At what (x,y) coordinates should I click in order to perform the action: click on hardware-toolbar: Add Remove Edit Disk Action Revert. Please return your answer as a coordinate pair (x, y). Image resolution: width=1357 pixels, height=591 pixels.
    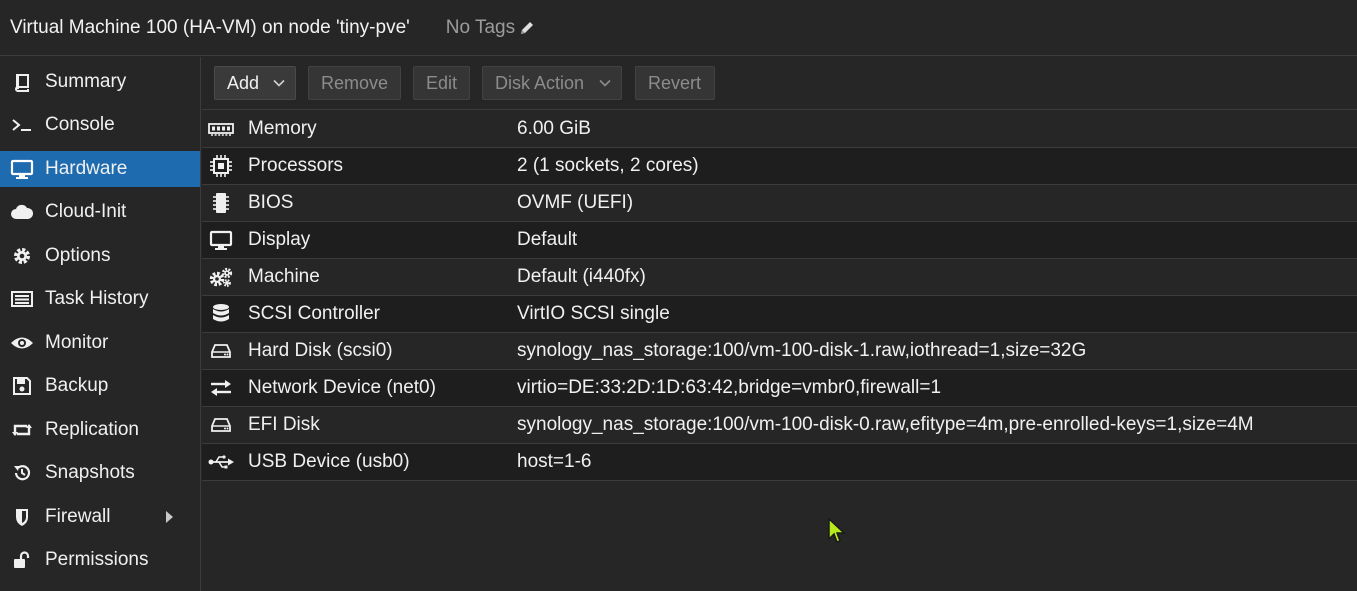
    Looking at the image, I should click on (779, 83).